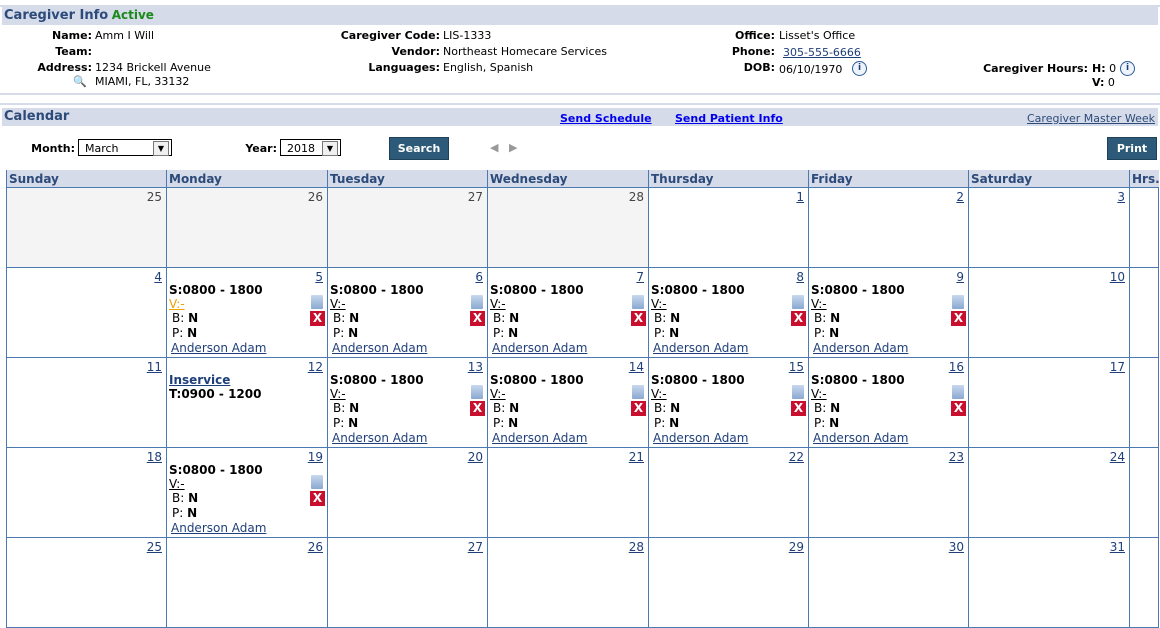 The image size is (1160, 628). I want to click on day-number: 1, so click(800, 197).